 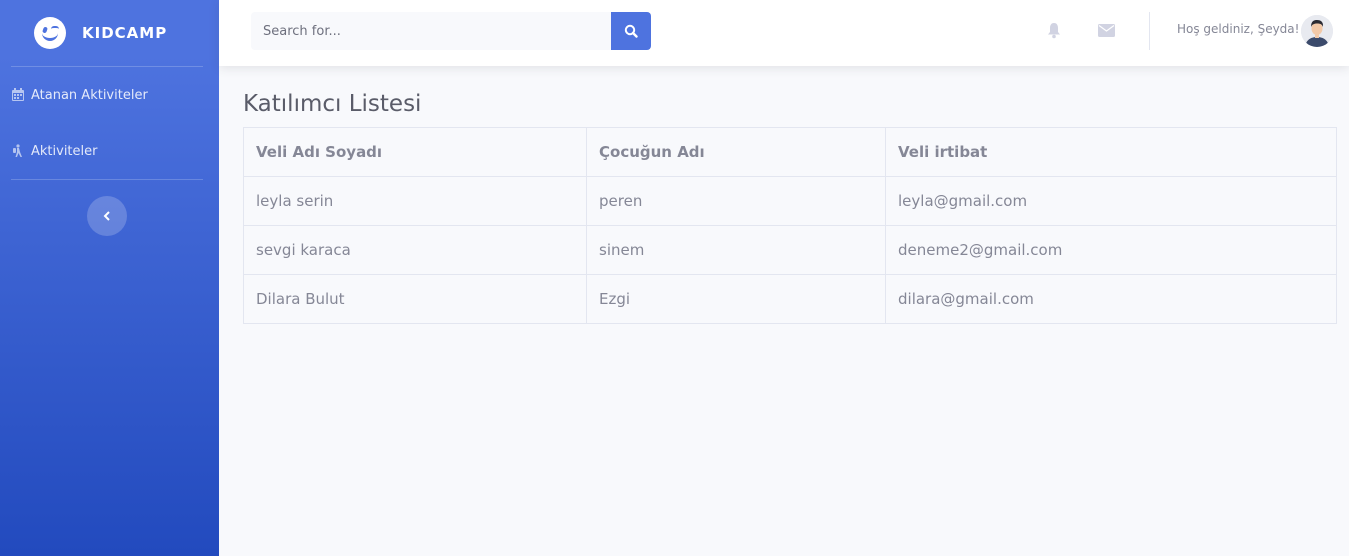 I want to click on calendar-icon, so click(x=18, y=94).